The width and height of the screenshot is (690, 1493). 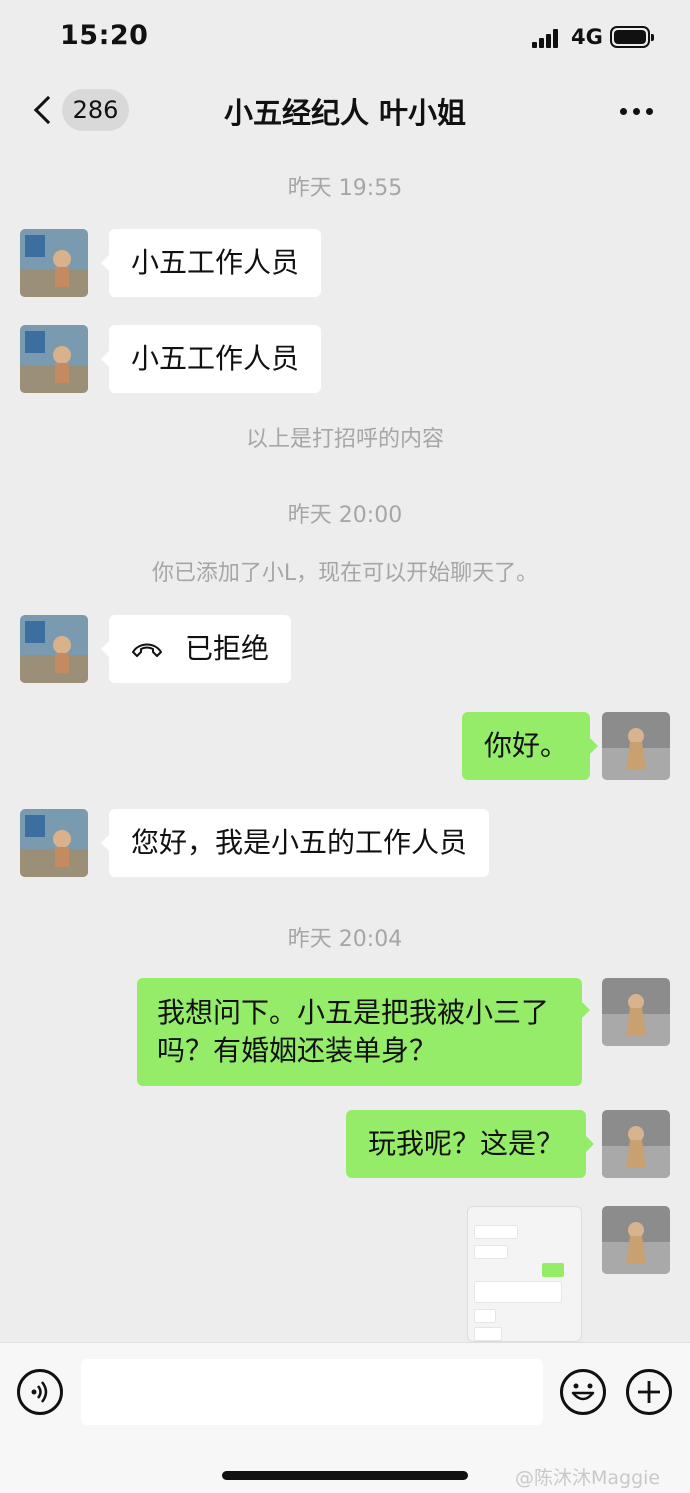 I want to click on status-bar: 15:20 4G, so click(x=345, y=38).